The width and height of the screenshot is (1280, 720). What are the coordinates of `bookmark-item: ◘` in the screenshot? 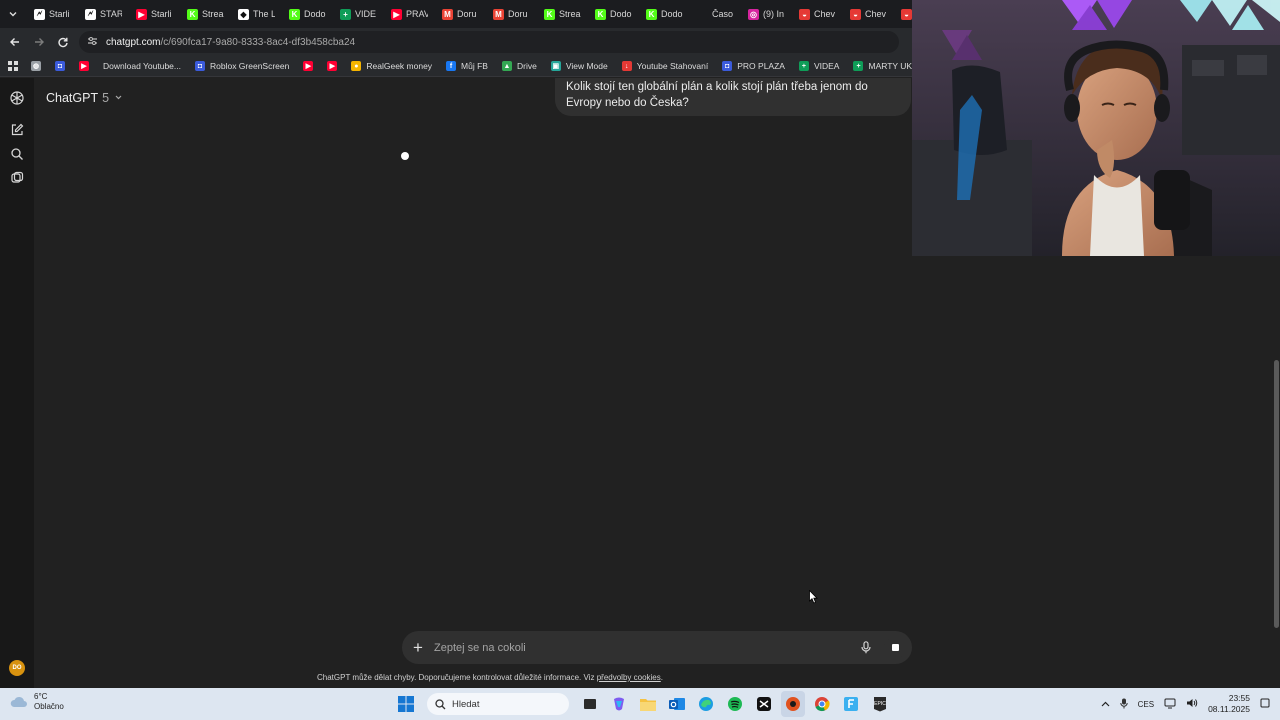 It's located at (60, 66).